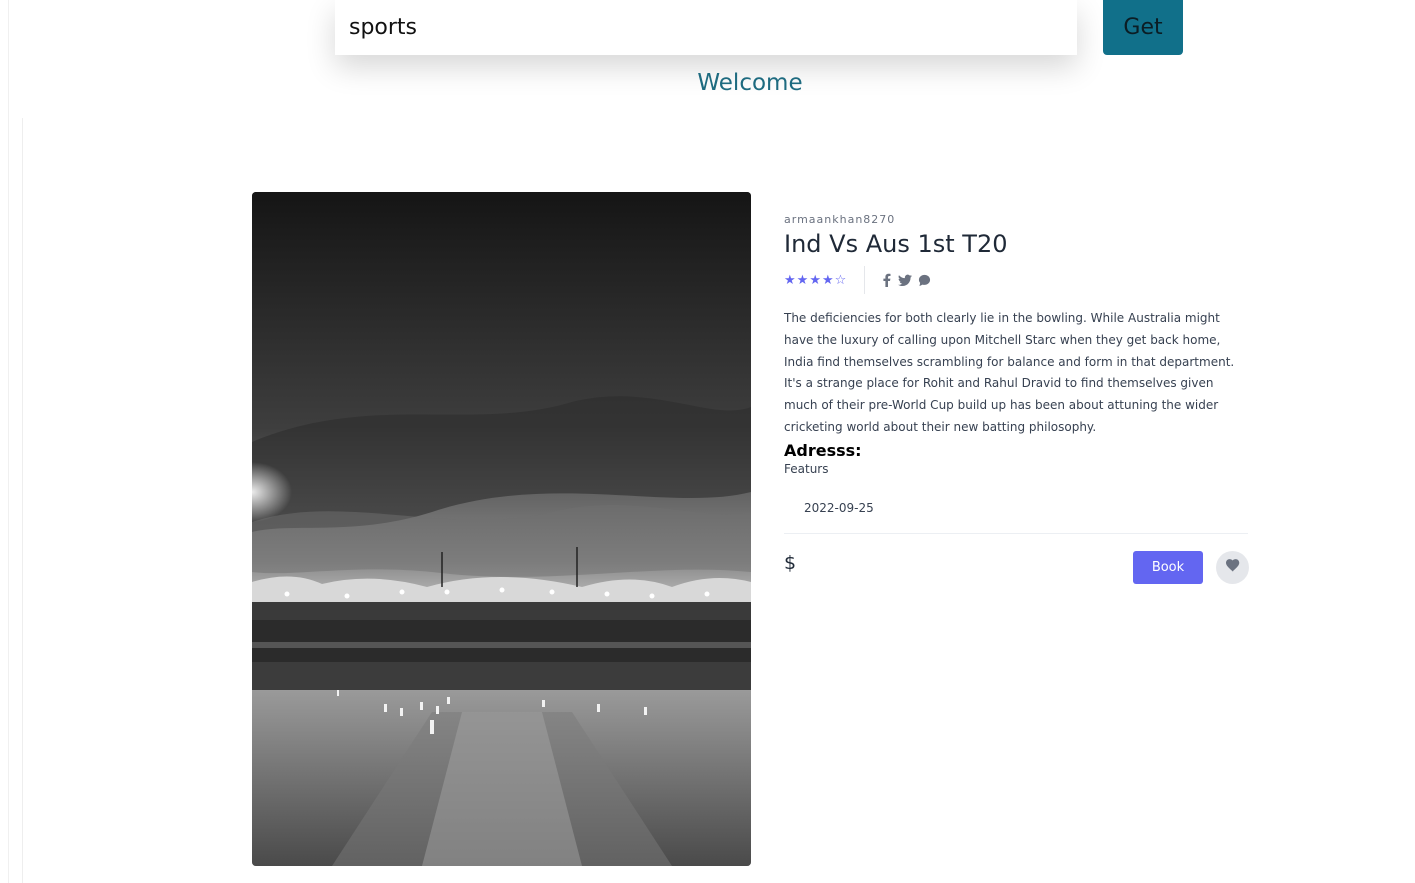 This screenshot has height=883, width=1415. Describe the element at coordinates (924, 280) in the screenshot. I see `chat-icon` at that location.